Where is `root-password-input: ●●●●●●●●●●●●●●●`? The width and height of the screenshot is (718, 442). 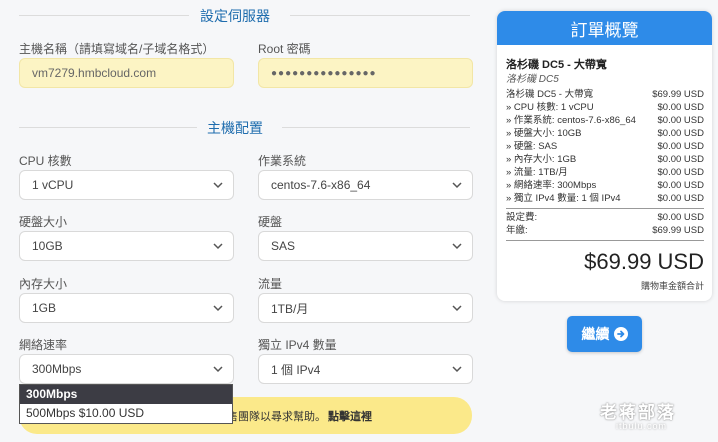 root-password-input: ●●●●●●●●●●●●●●● is located at coordinates (365, 73).